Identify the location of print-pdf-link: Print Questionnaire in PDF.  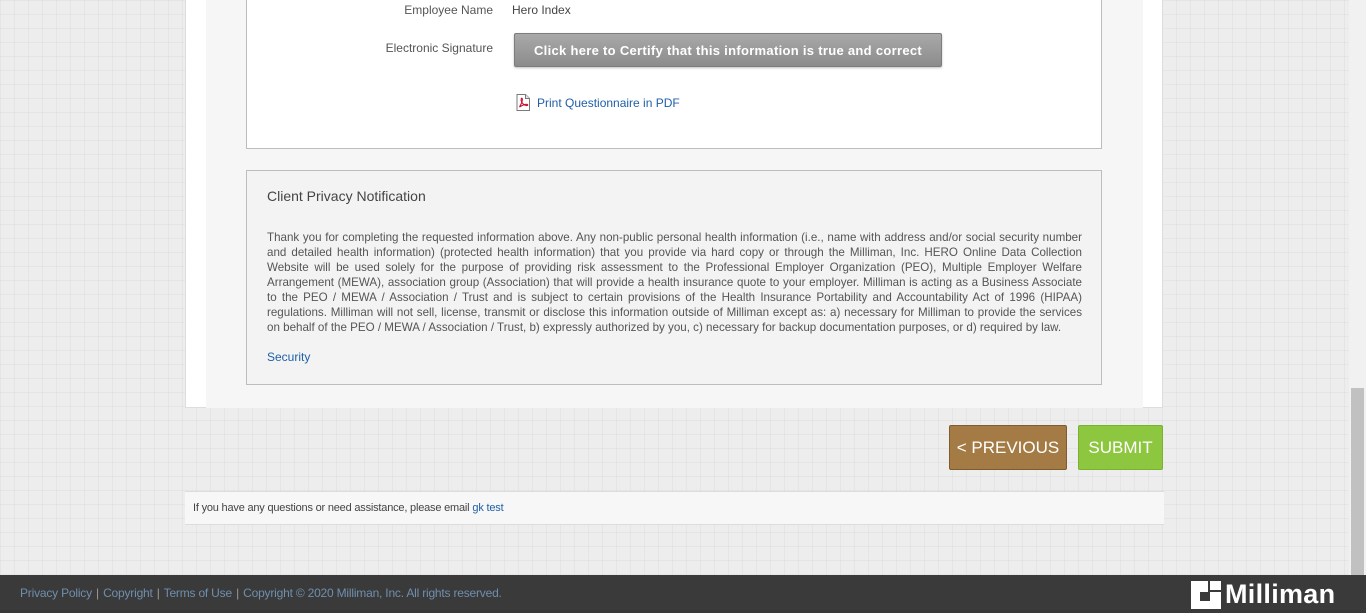
(597, 102).